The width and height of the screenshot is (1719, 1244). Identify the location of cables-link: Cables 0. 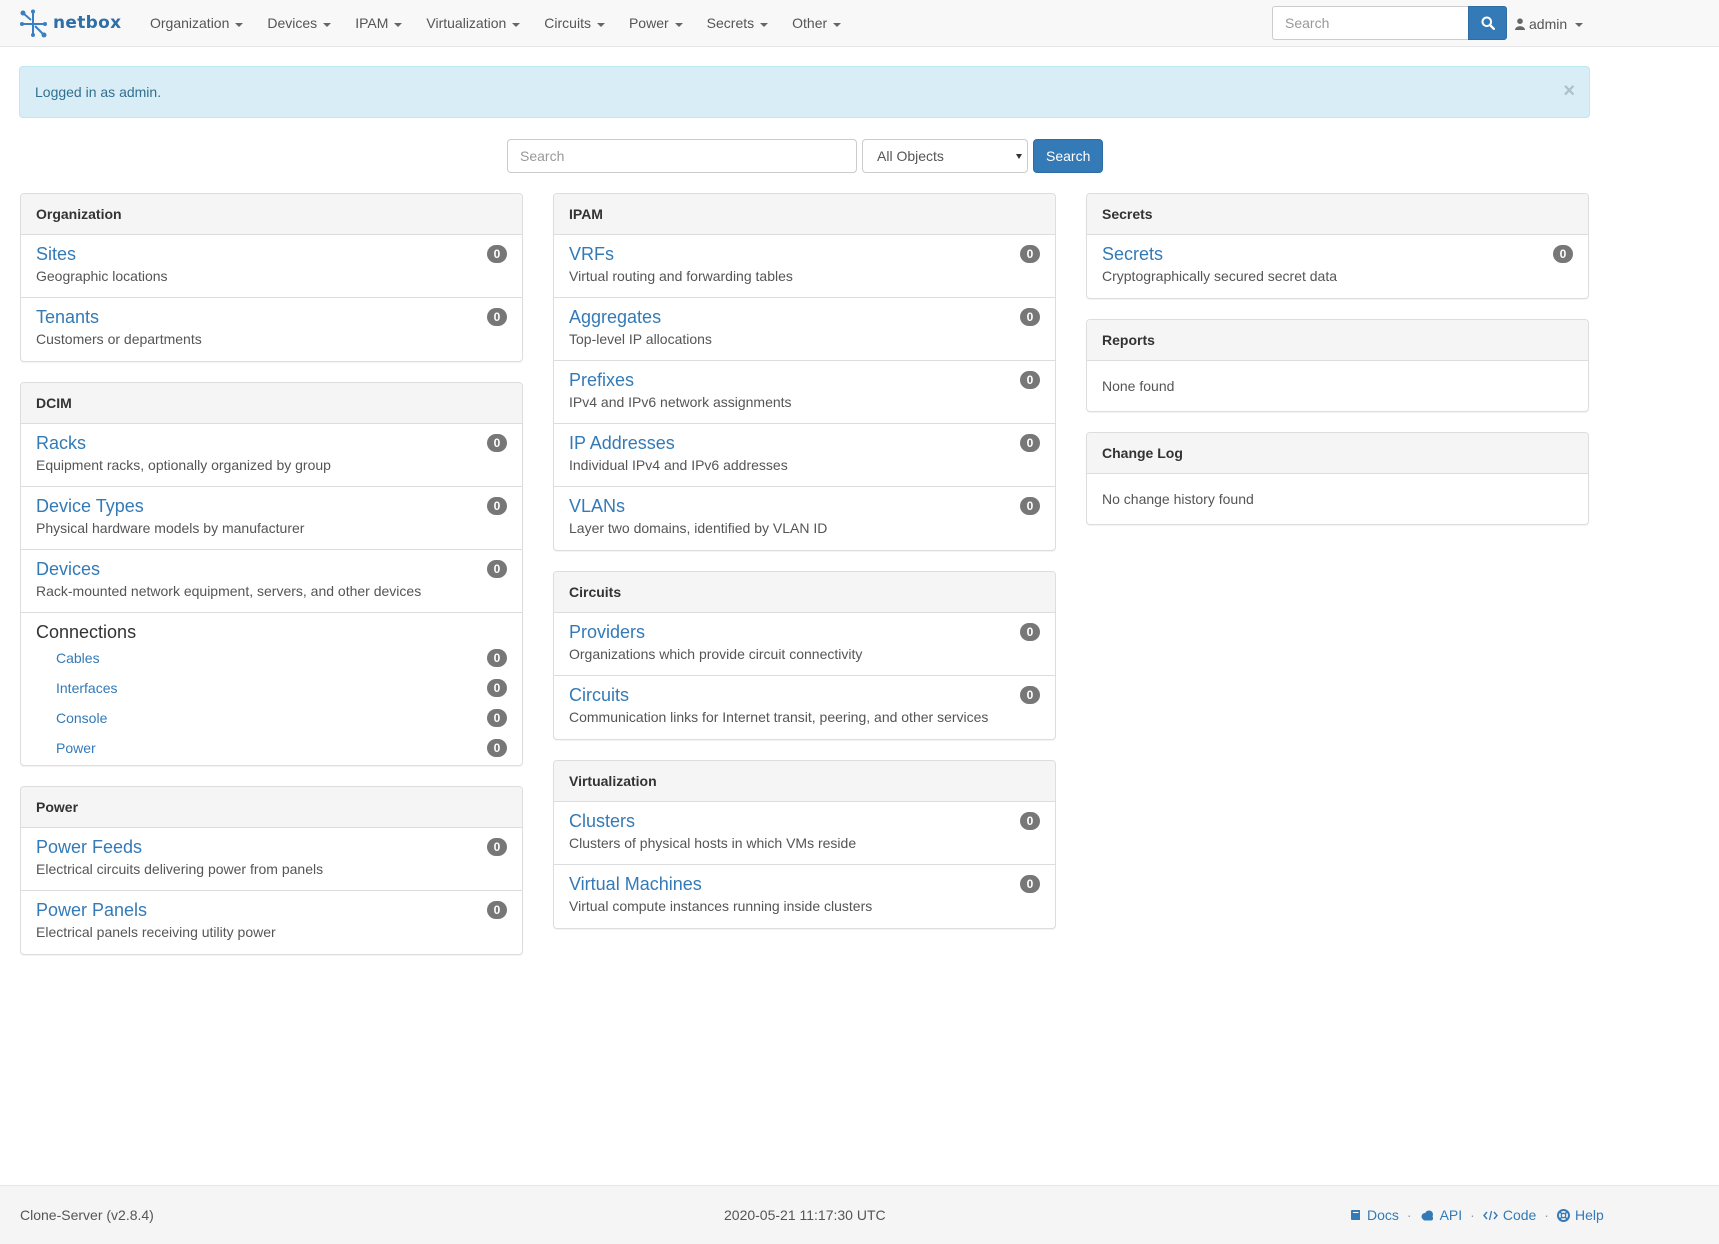
(271, 658).